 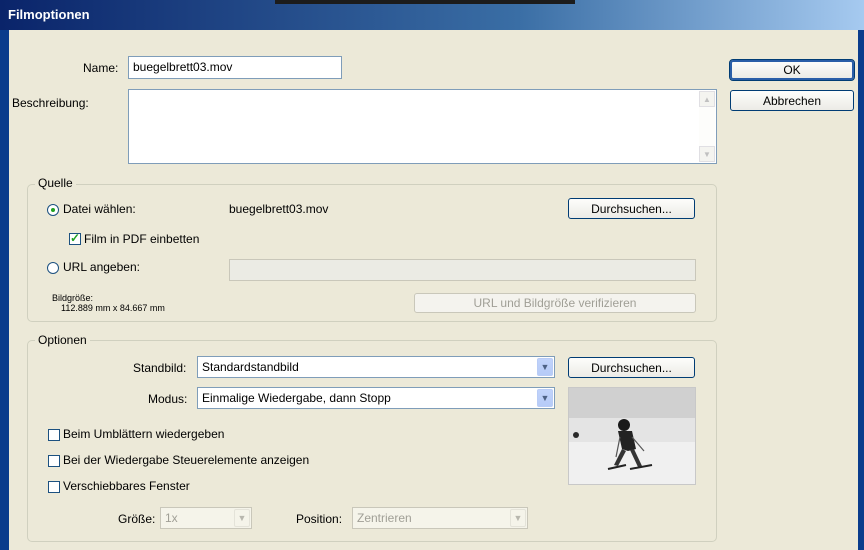 I want to click on name-input: buegelbrett03.mov, so click(x=235, y=67).